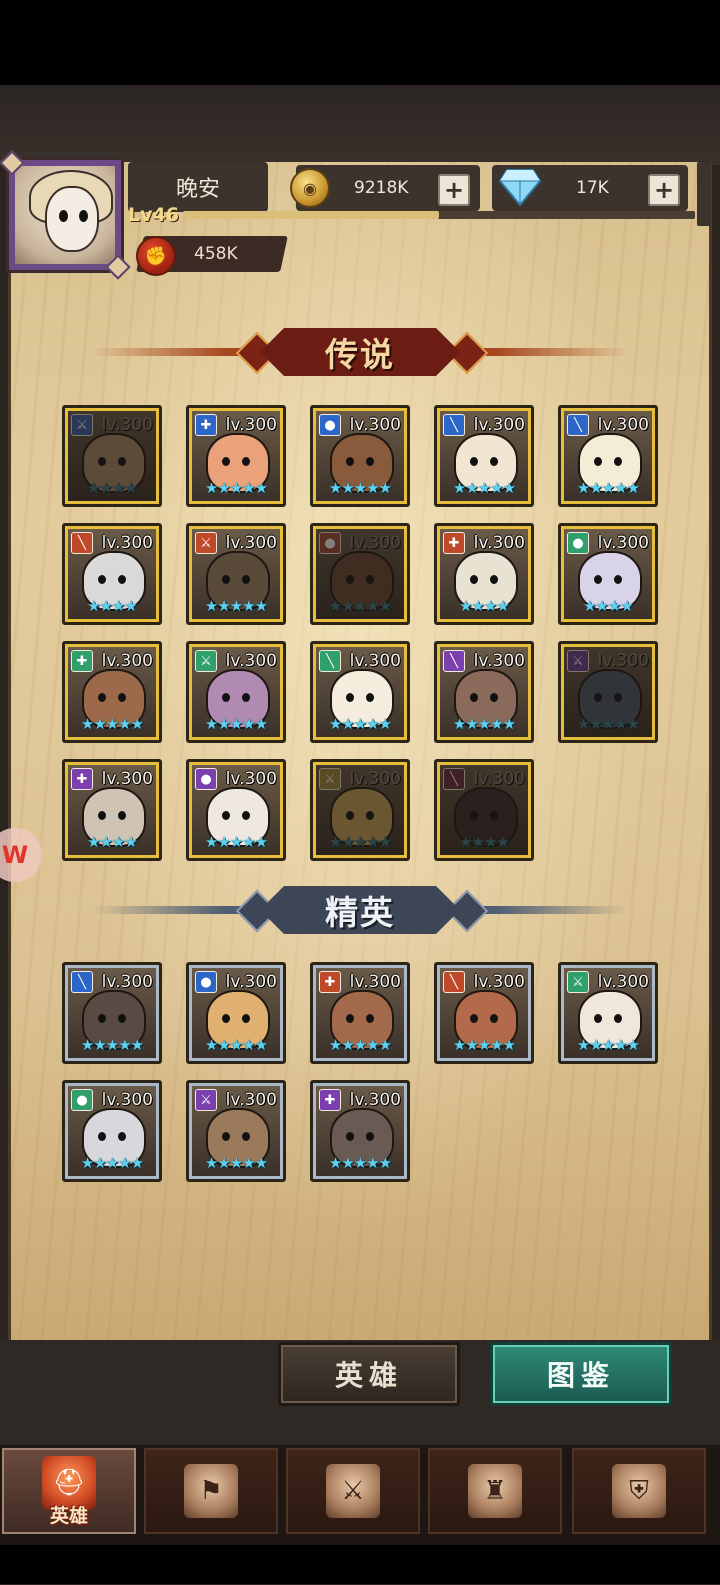 Image resolution: width=720 pixels, height=1585 pixels. Describe the element at coordinates (68, 1516) in the screenshot. I see `nav-tab-label: 英雄` at that location.